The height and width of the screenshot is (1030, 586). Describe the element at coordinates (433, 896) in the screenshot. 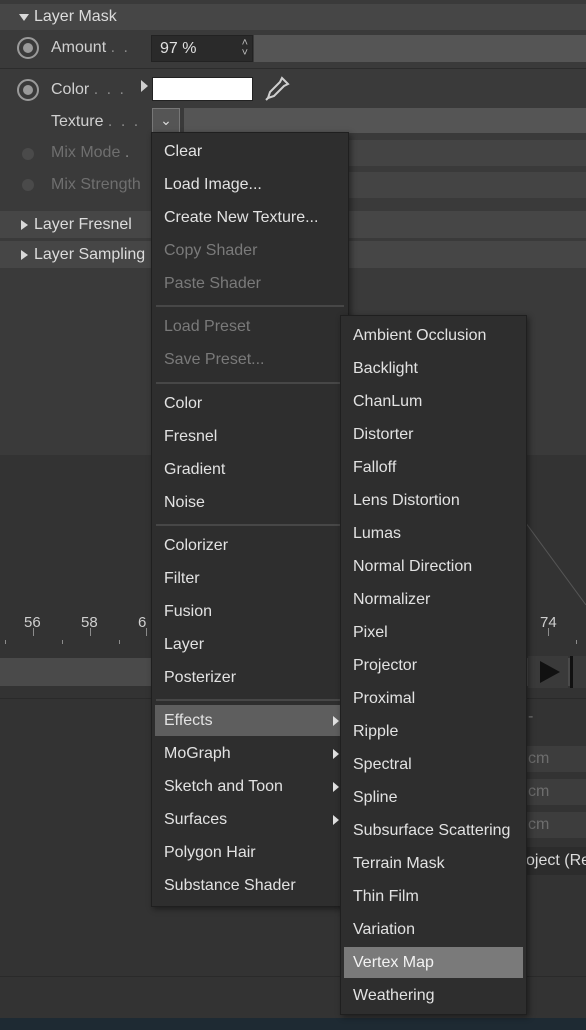

I see `submenu-item-thin-film: Thin Film` at that location.